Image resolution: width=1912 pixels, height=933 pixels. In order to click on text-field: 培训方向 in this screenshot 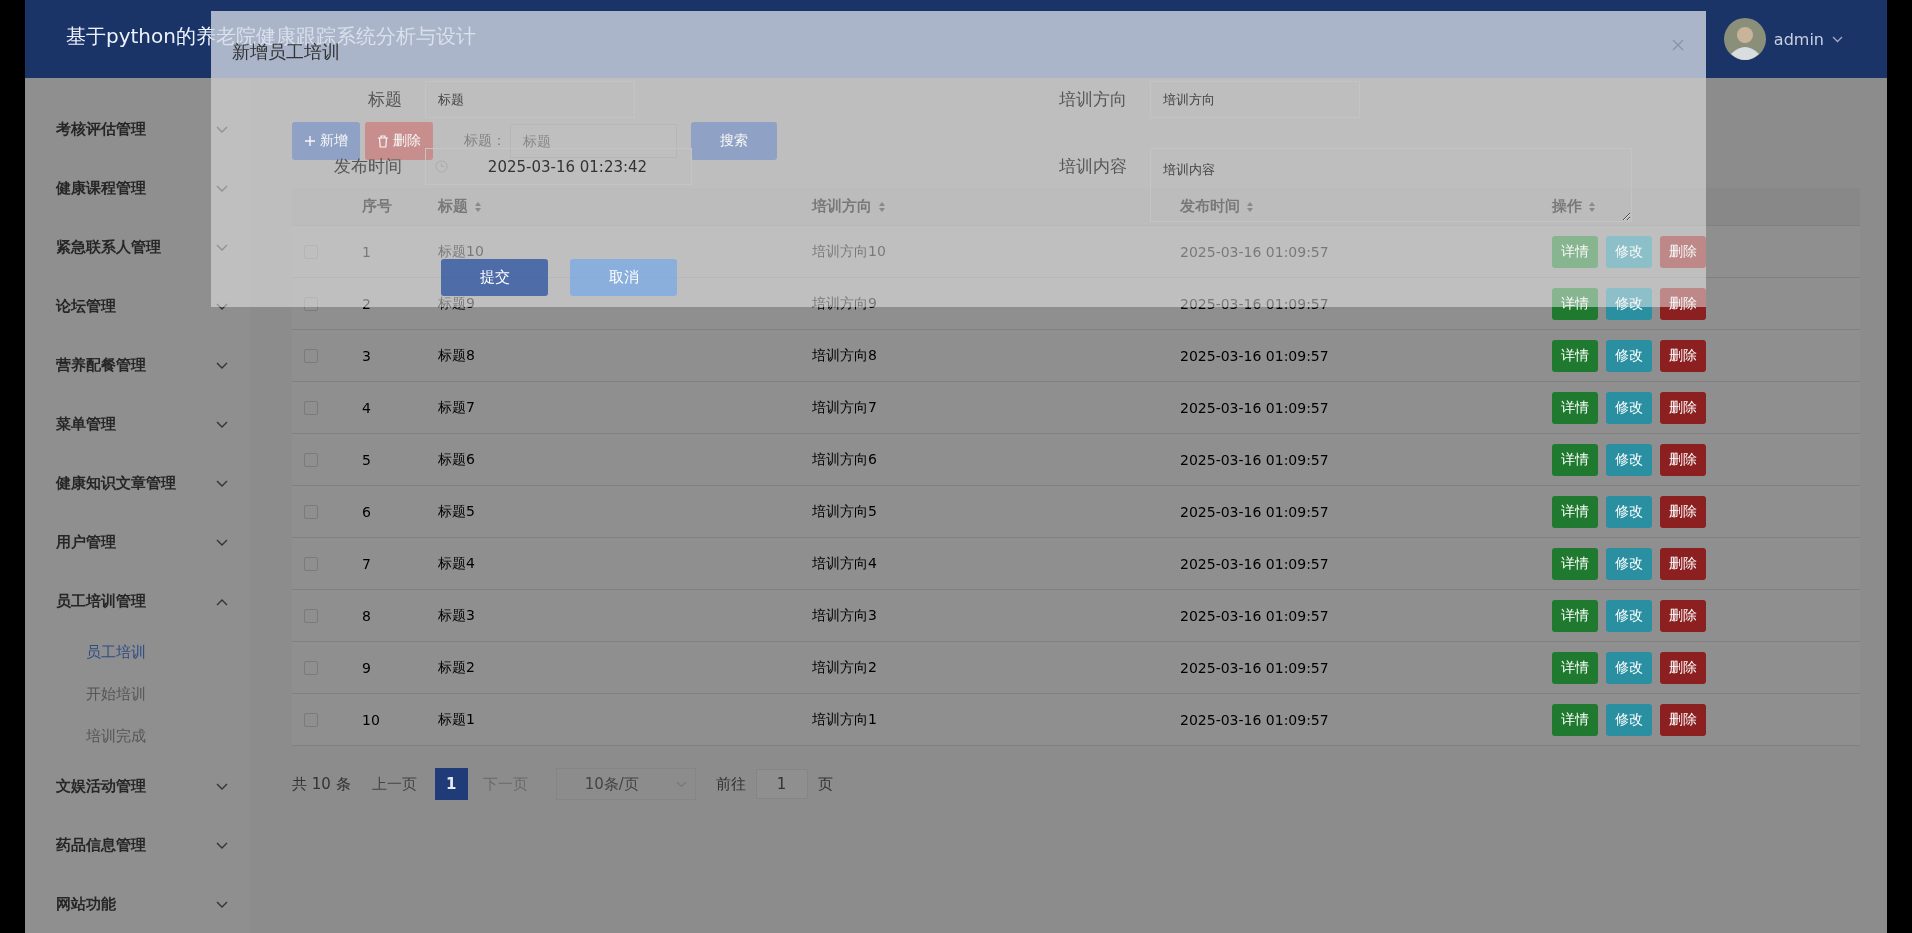, I will do `click(1255, 99)`.